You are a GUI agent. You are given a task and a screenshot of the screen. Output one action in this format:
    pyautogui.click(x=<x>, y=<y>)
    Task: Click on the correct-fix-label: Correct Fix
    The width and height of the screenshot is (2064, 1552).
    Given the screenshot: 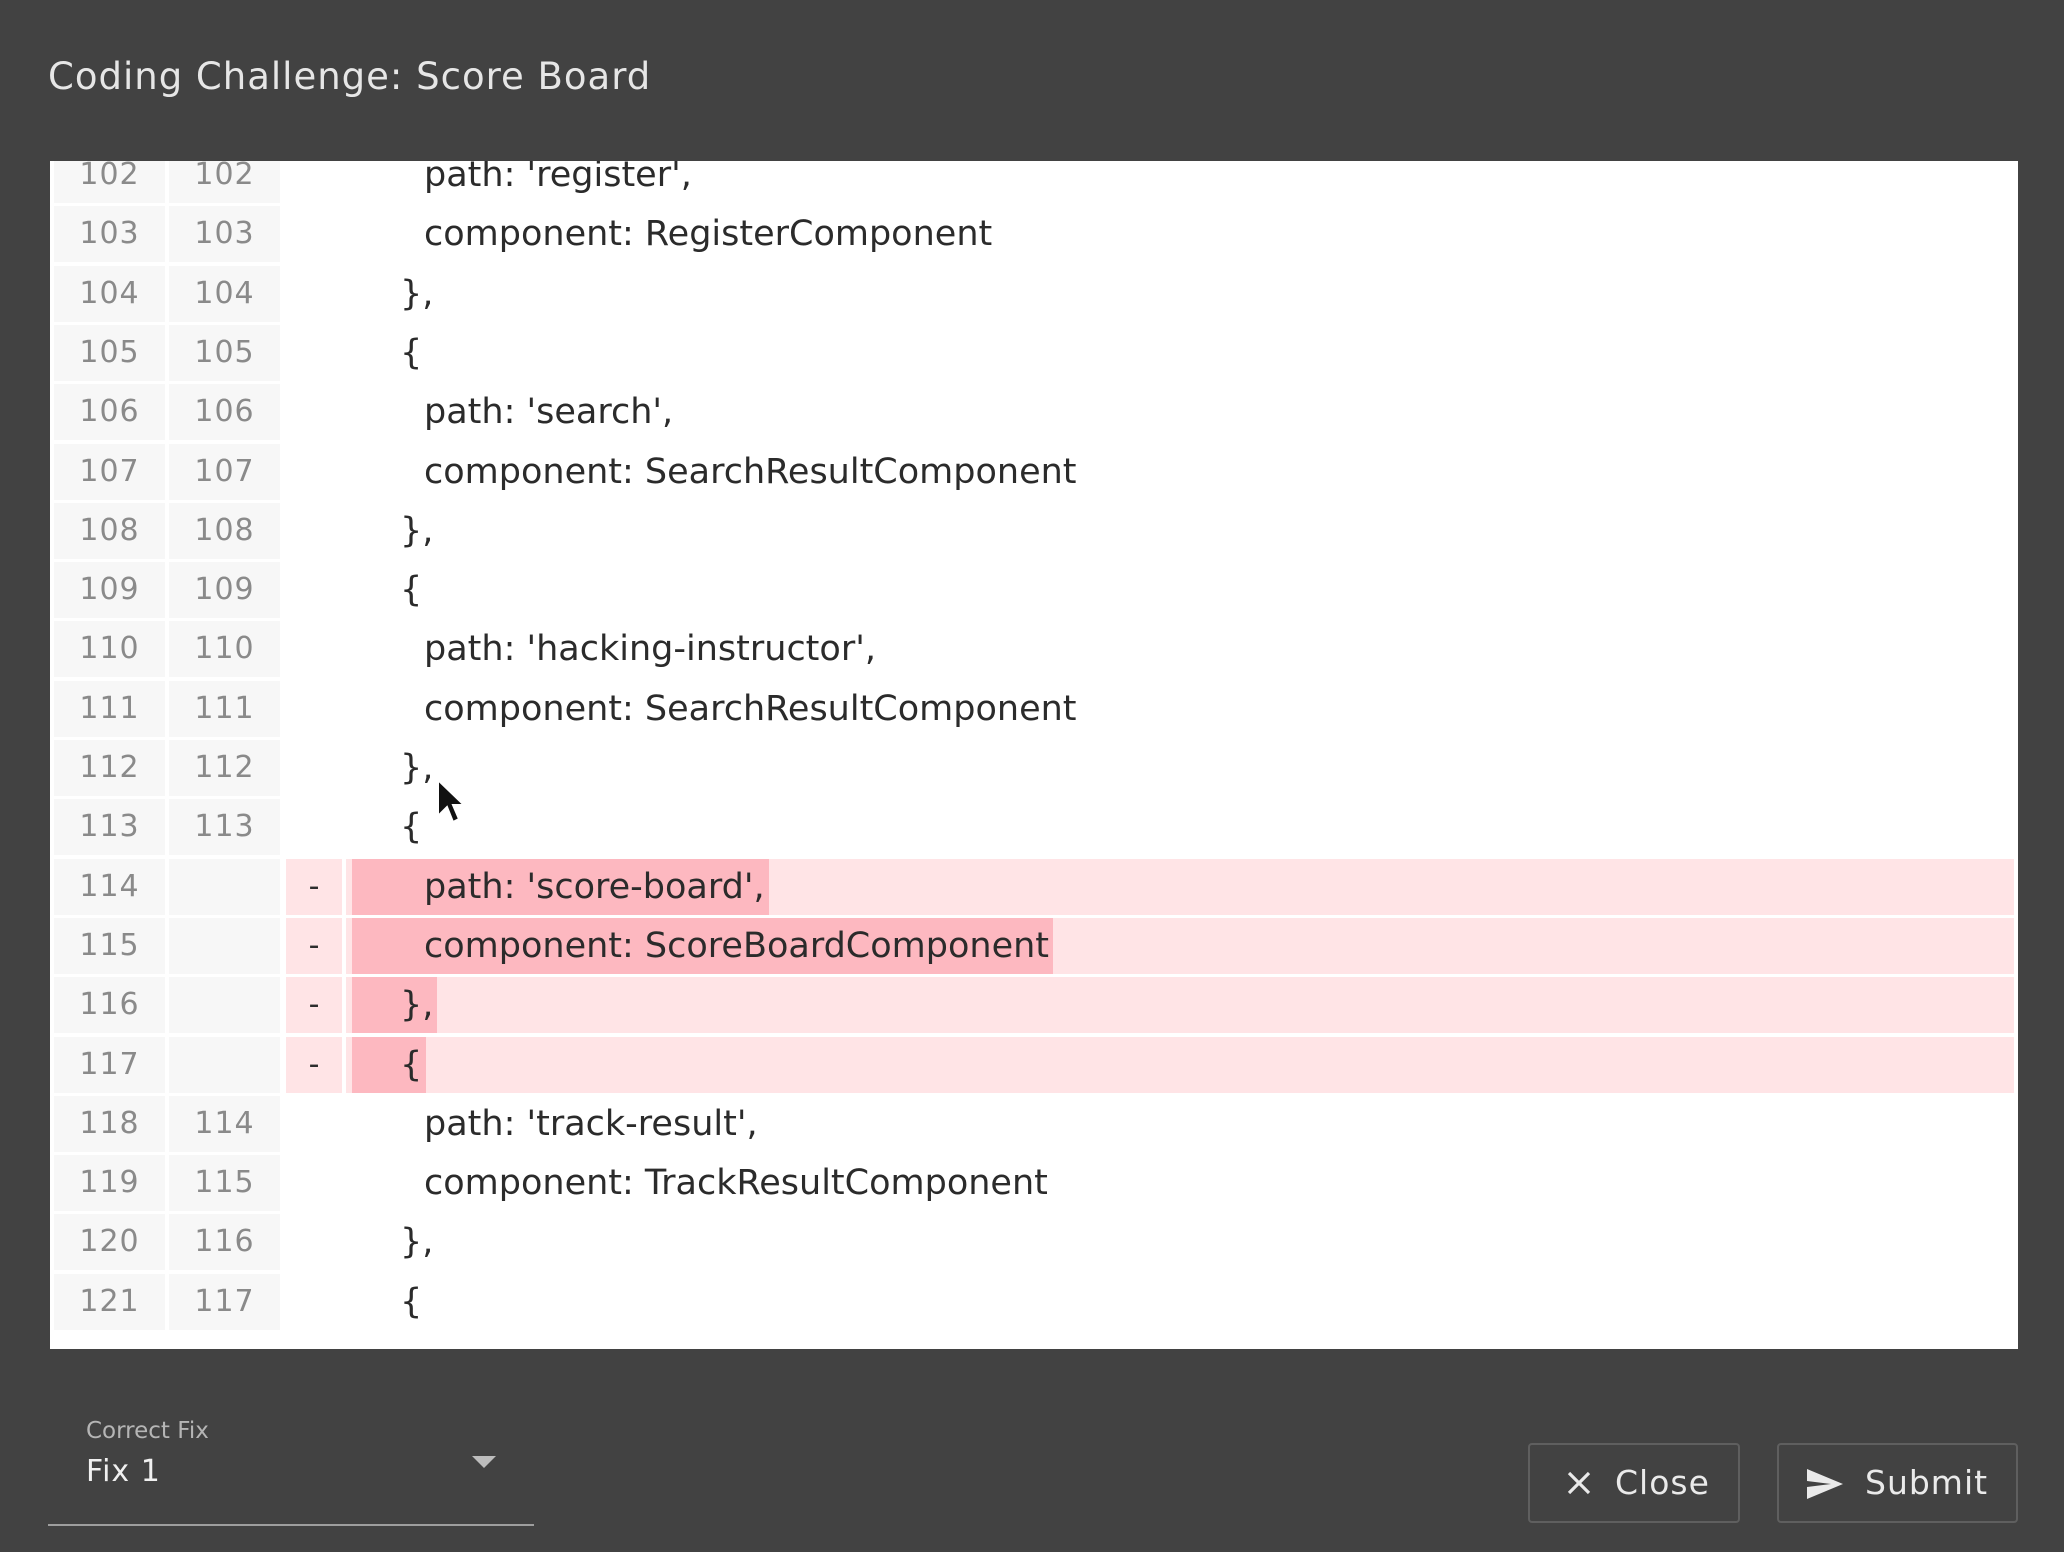 What is the action you would take?
    pyautogui.click(x=147, y=1431)
    